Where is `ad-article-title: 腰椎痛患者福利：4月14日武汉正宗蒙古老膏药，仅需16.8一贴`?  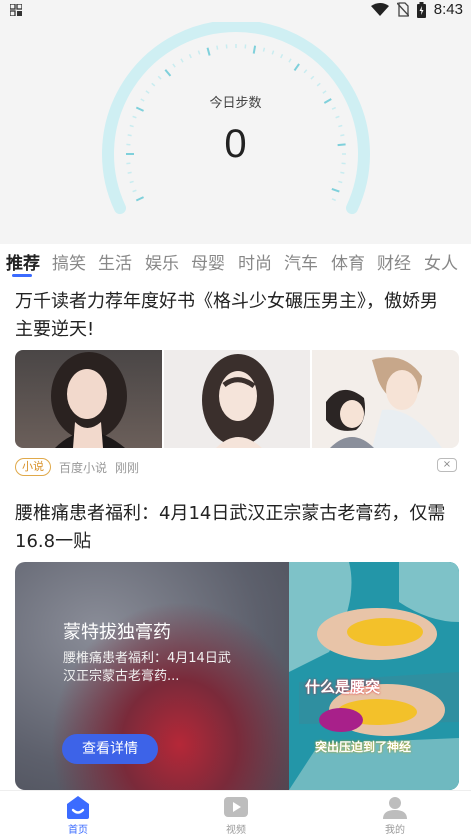 ad-article-title: 腰椎痛患者福利：4月14日武汉正宗蒙古老膏药，仅需16.8一贴 is located at coordinates (235, 528).